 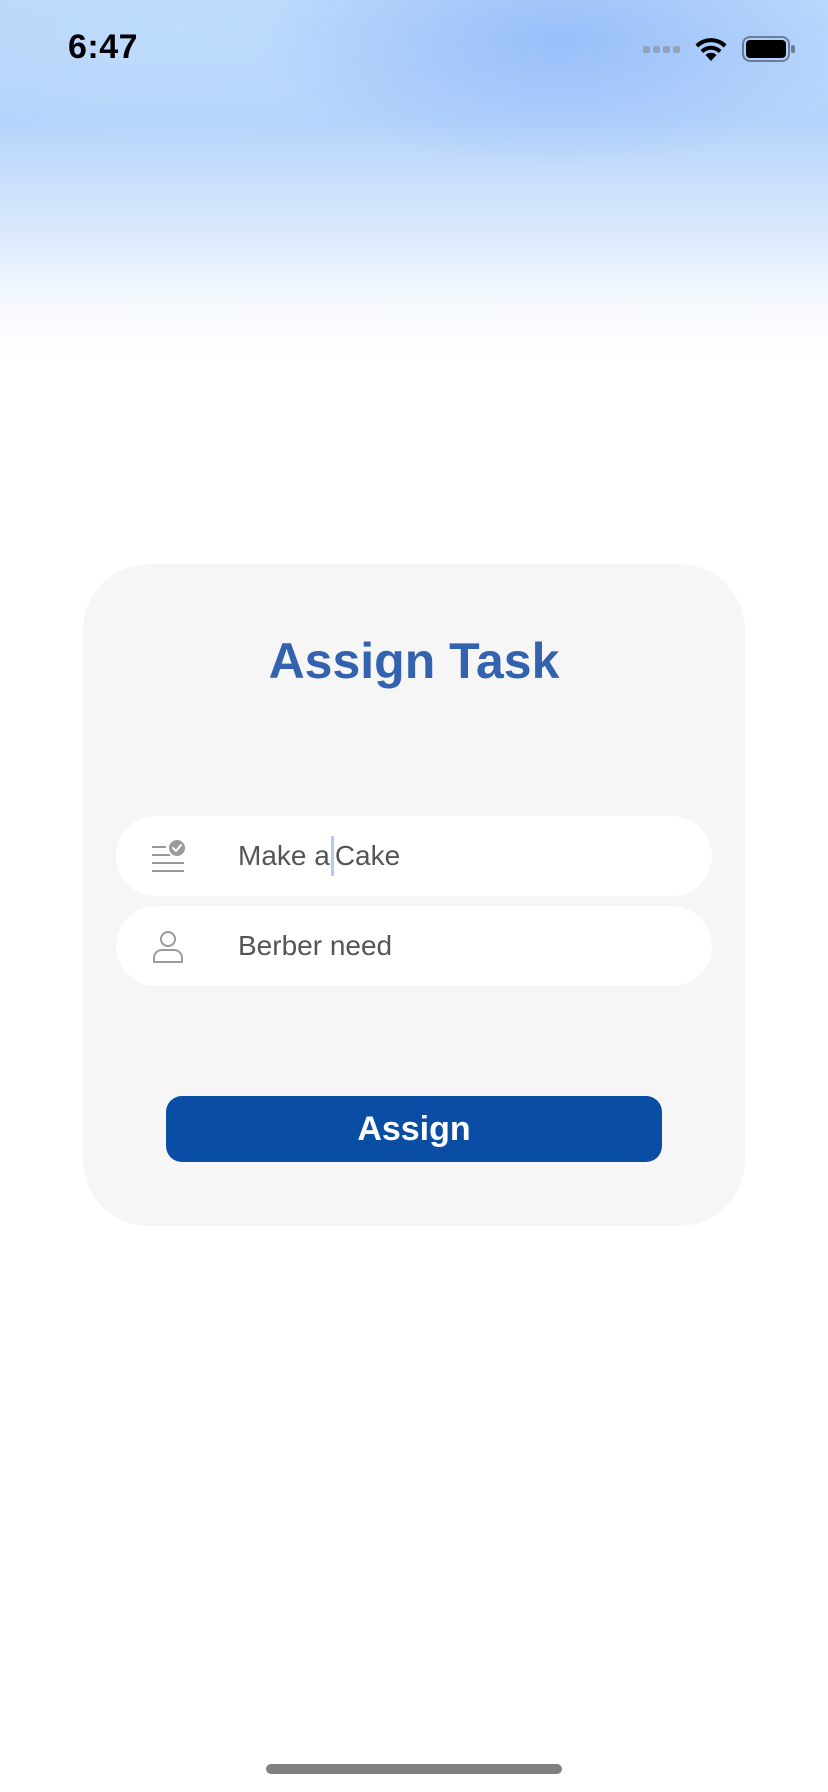 I want to click on home-indicator, so click(x=414, y=1769).